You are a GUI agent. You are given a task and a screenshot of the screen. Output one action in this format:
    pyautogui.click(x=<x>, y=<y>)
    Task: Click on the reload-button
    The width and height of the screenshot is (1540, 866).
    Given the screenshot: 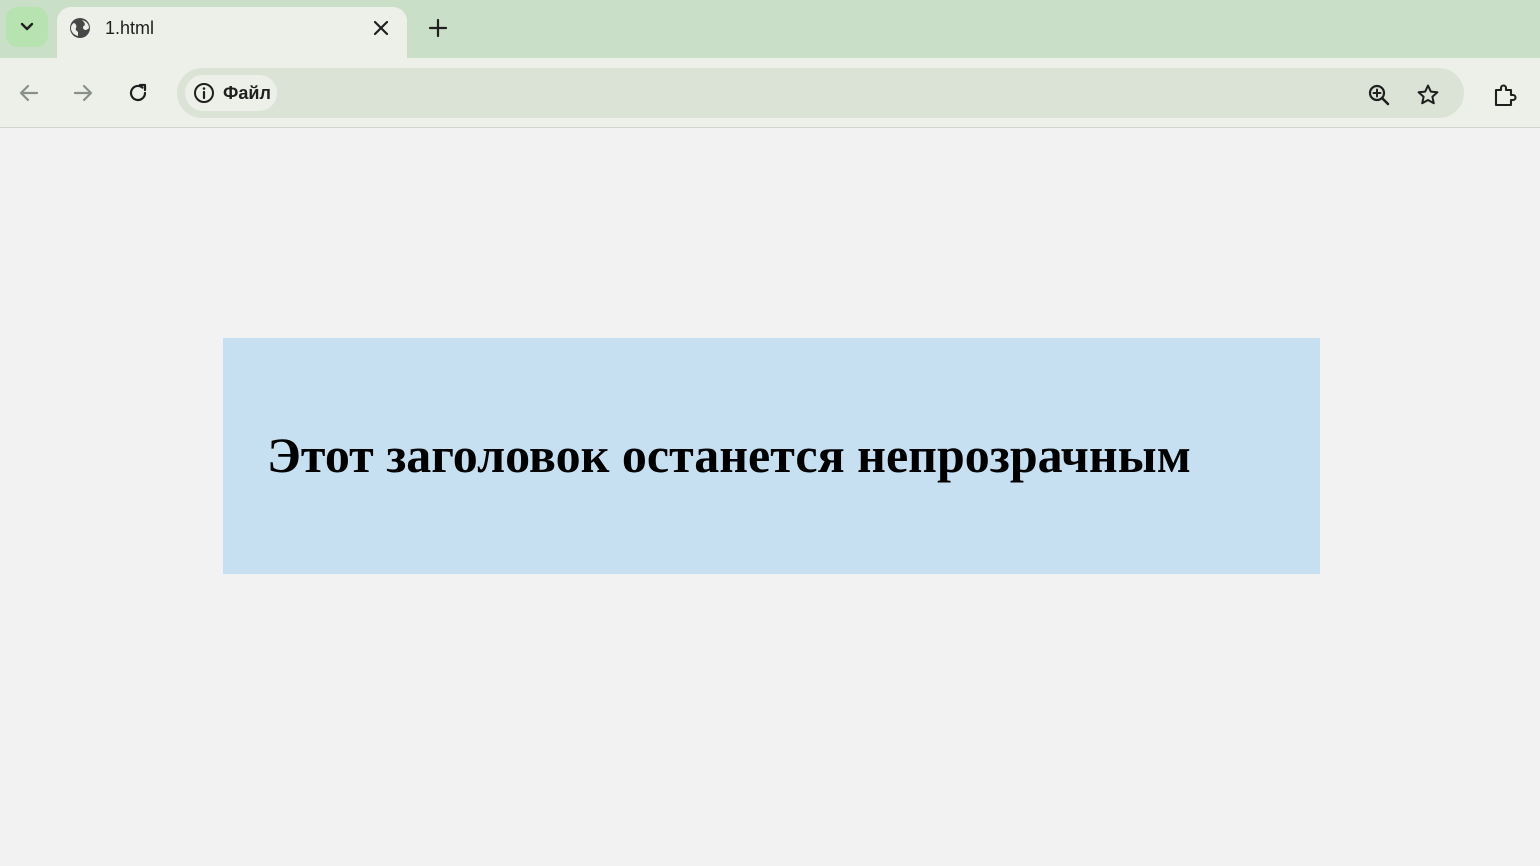 What is the action you would take?
    pyautogui.click(x=138, y=93)
    